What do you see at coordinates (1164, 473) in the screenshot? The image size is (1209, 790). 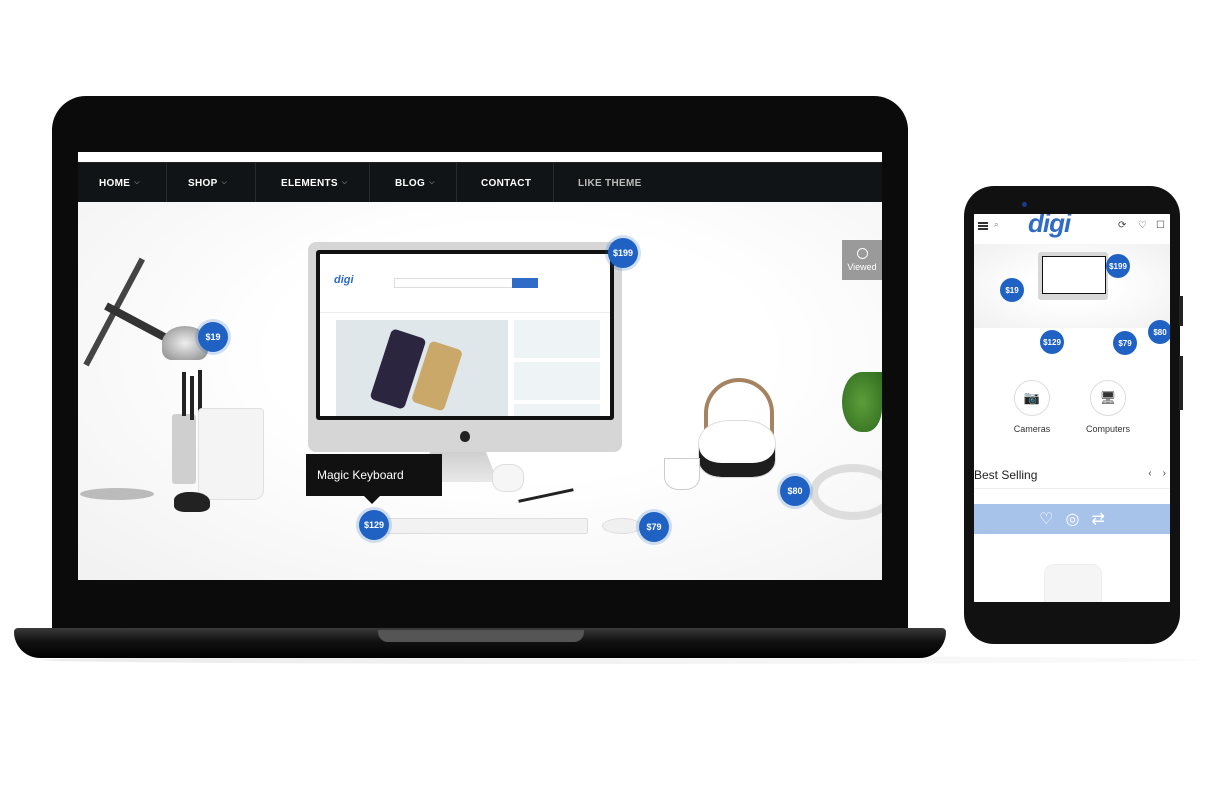 I see `chevron-right-icon: ›` at bounding box center [1164, 473].